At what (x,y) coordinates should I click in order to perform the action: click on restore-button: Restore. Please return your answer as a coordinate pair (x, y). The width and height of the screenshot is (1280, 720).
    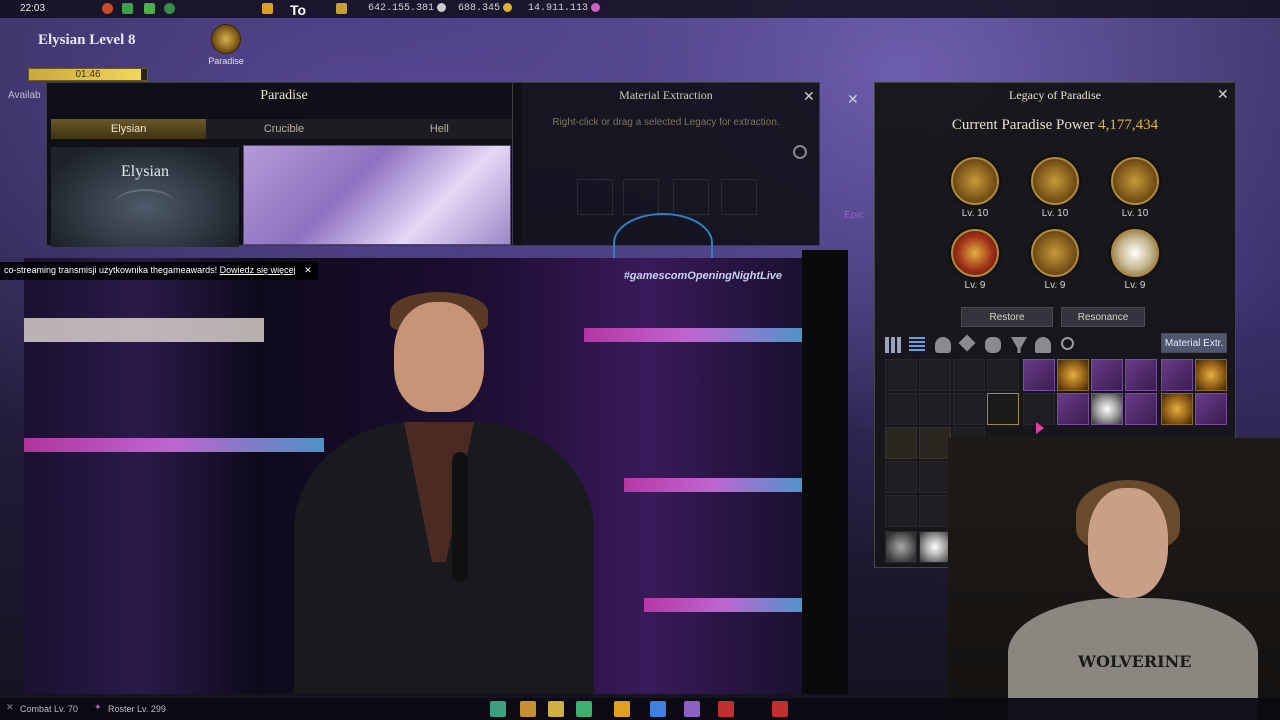
    Looking at the image, I should click on (1007, 317).